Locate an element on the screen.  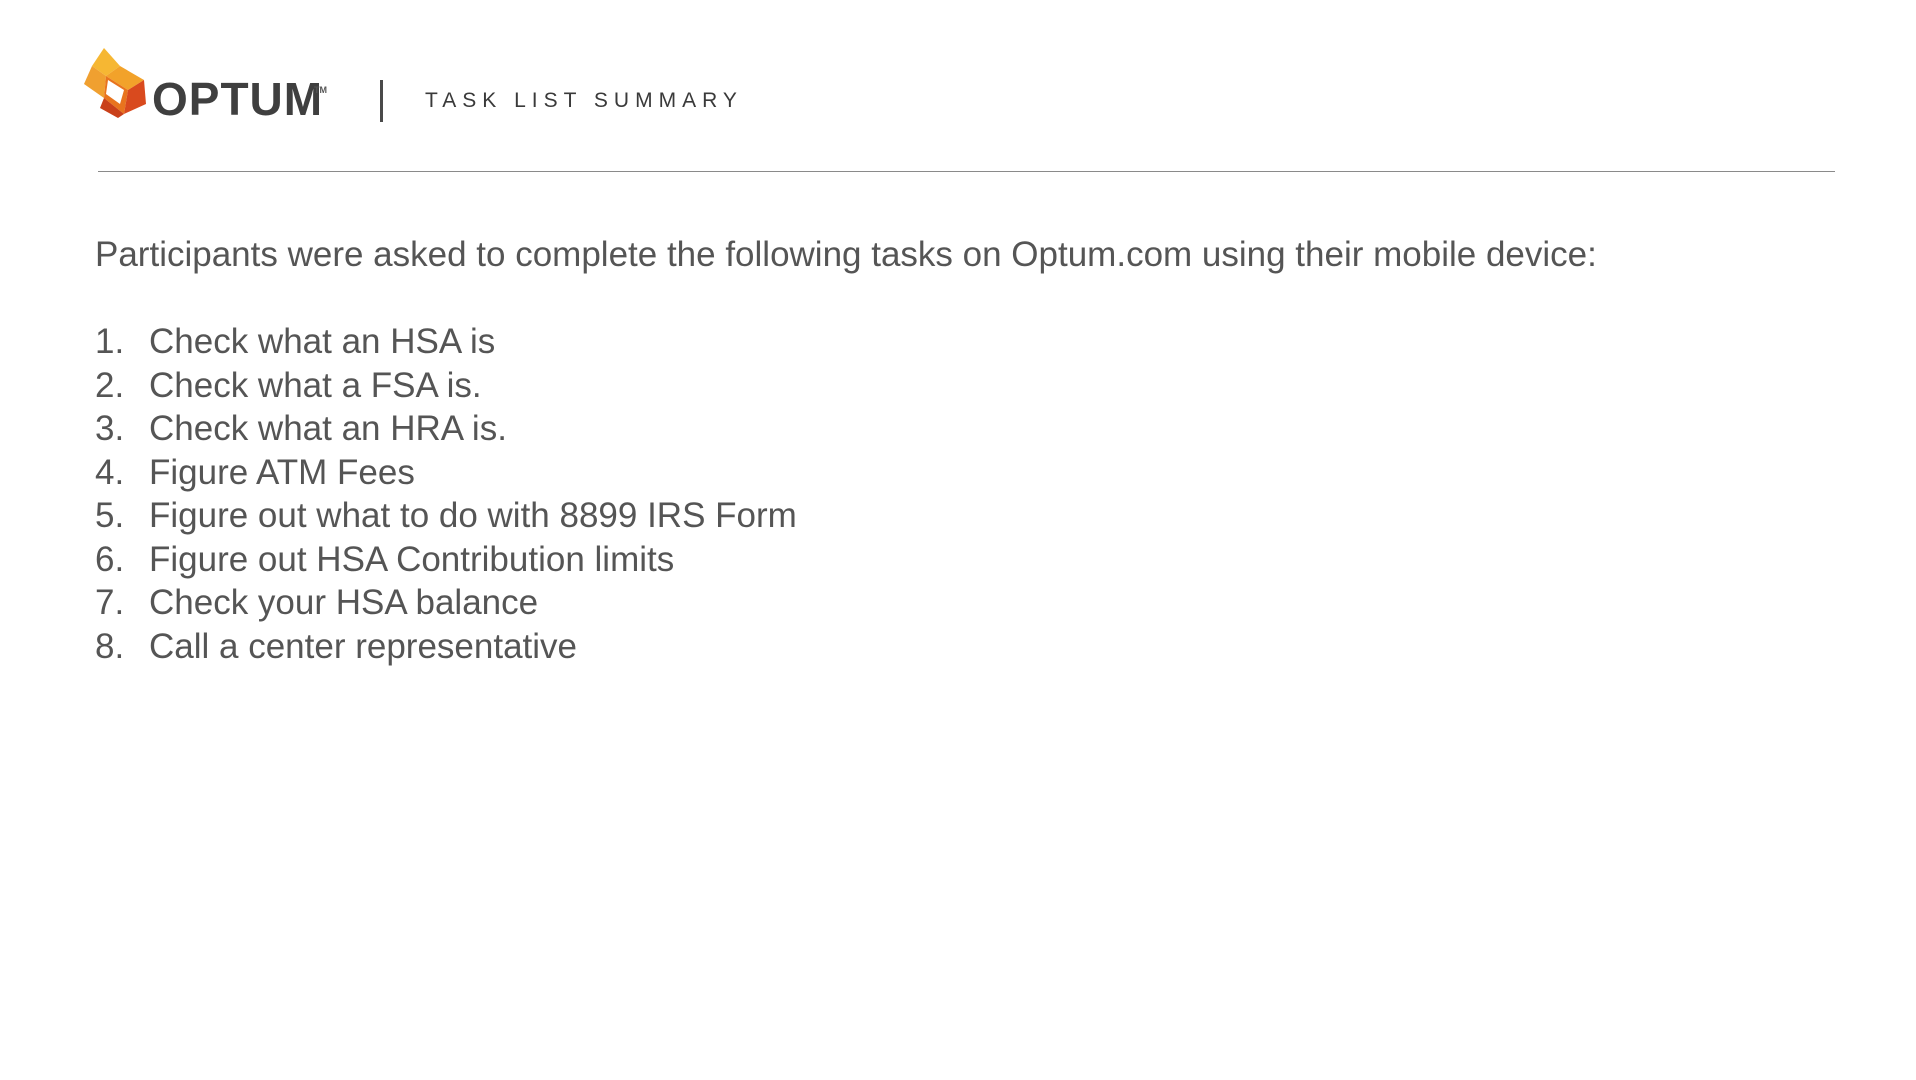
task-item-2: 2. Check what a FSA is. is located at coordinates (446, 386).